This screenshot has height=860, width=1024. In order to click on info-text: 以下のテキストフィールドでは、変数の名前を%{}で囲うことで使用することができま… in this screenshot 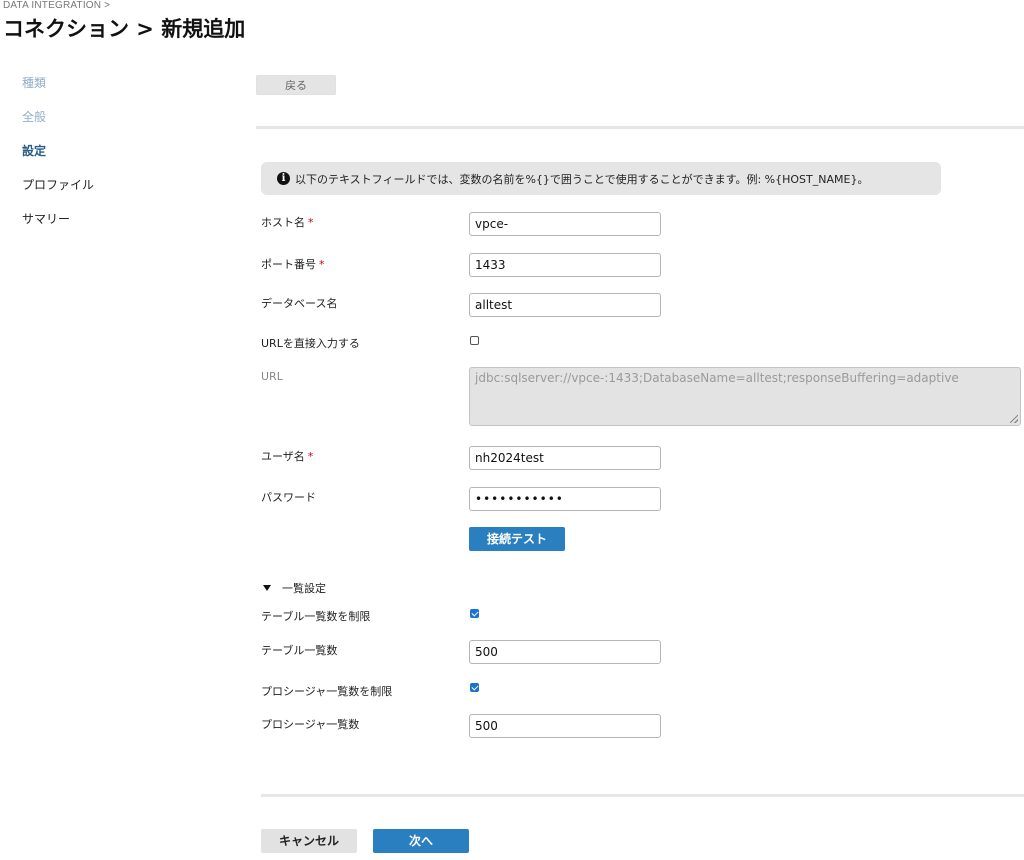, I will do `click(582, 179)`.